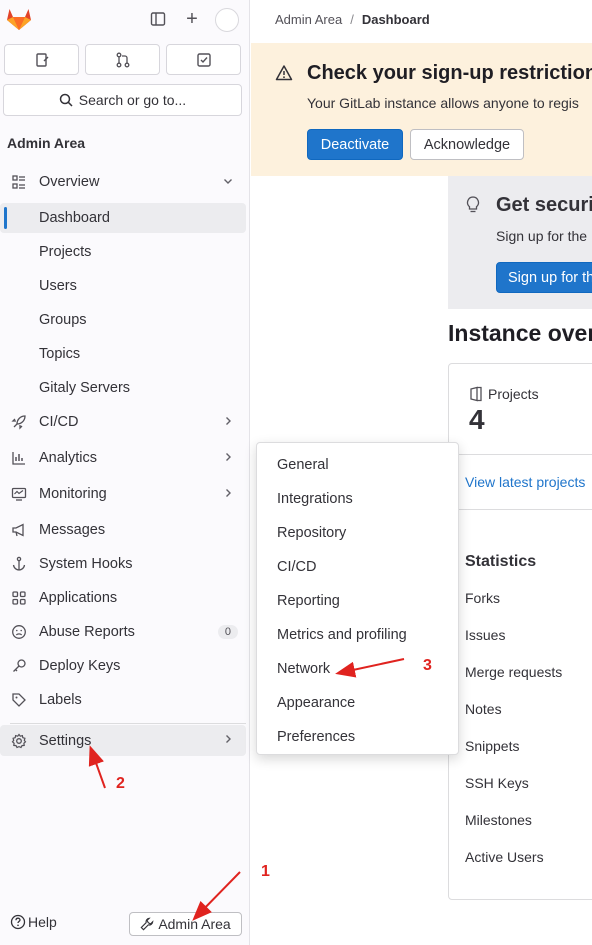  What do you see at coordinates (19, 598) in the screenshot?
I see `grid-icon` at bounding box center [19, 598].